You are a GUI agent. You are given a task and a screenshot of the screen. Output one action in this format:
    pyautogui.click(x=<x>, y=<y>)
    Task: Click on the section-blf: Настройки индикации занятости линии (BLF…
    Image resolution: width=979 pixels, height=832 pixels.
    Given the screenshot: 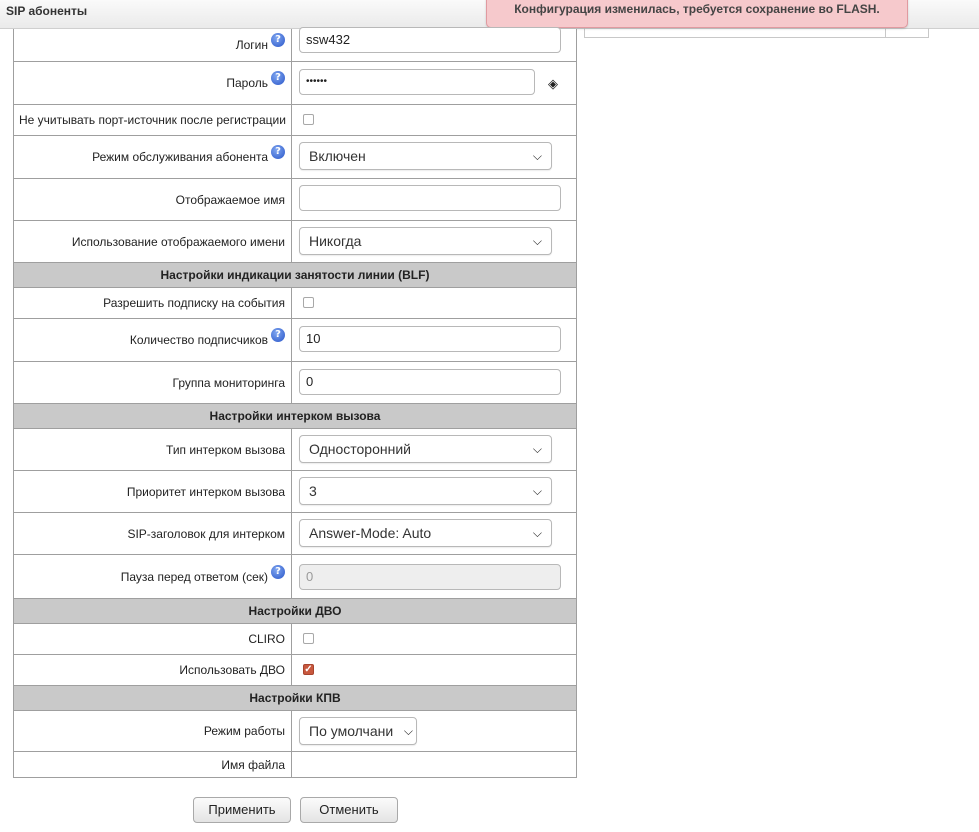 What is the action you would take?
    pyautogui.click(x=295, y=275)
    